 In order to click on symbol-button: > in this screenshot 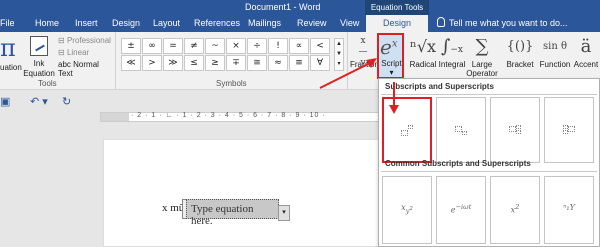, I will do `click(152, 63)`.